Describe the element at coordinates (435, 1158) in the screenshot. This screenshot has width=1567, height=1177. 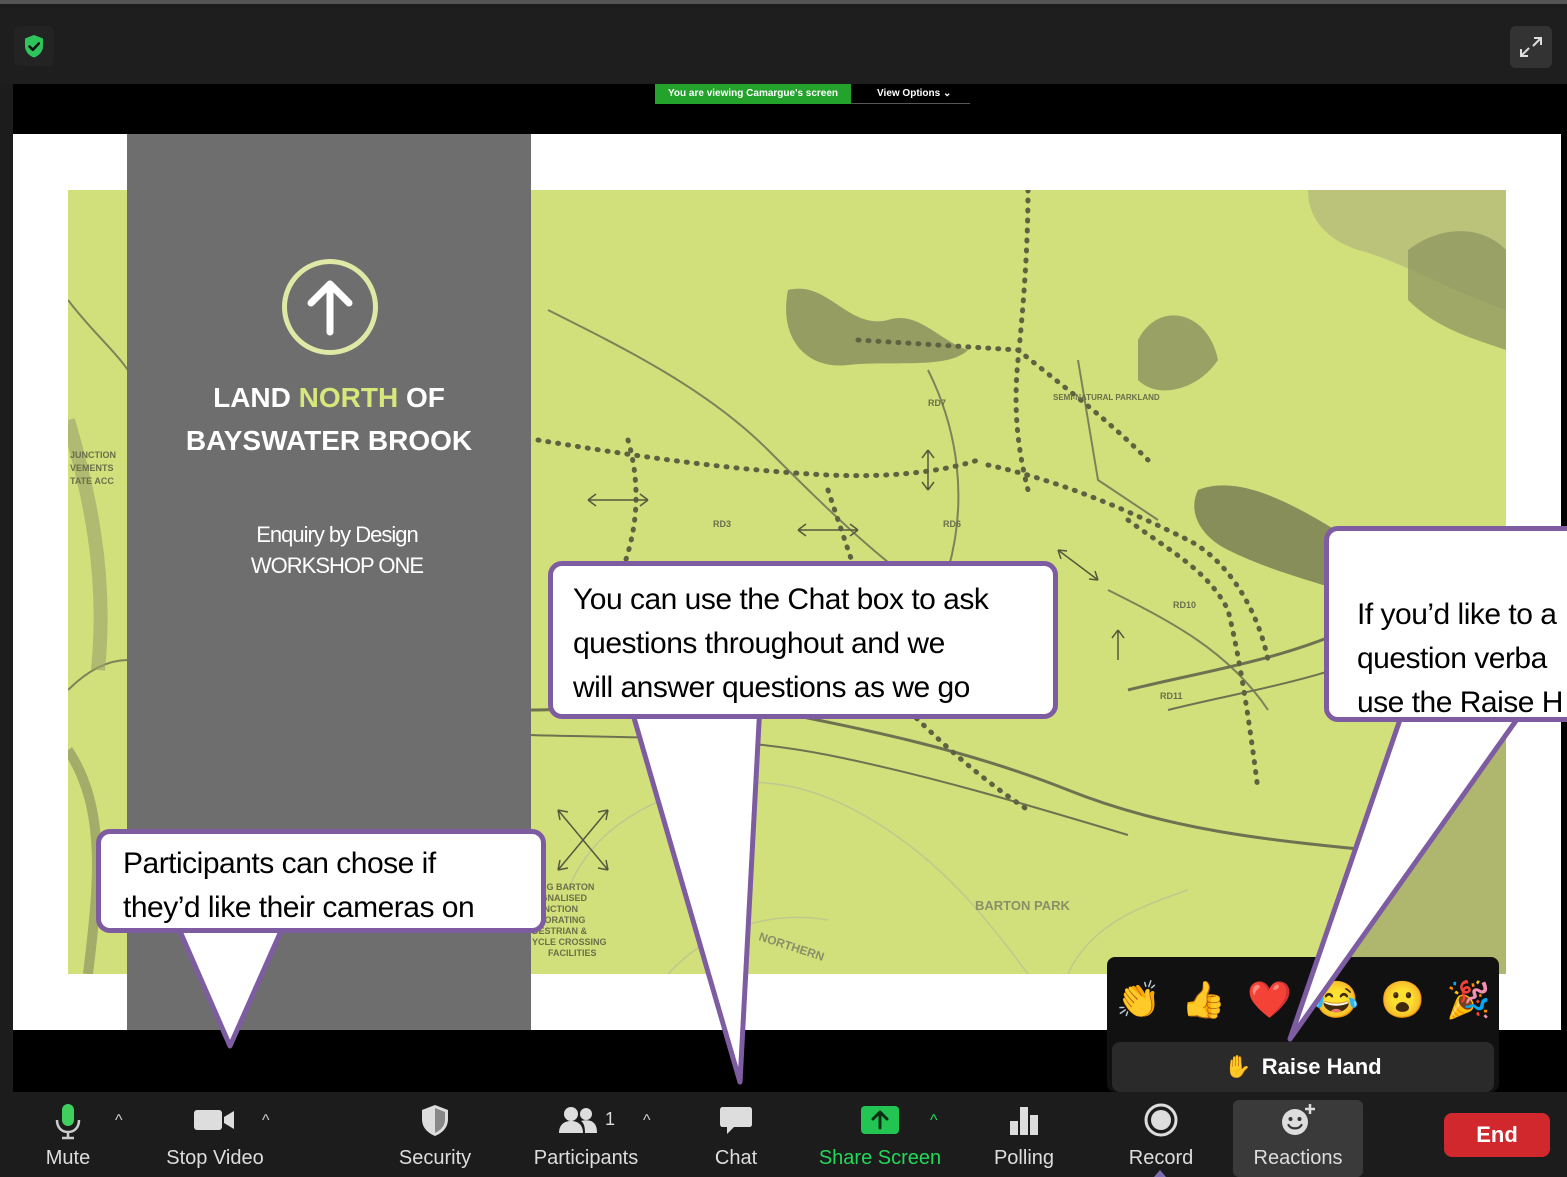
I see `security-label: Security` at that location.